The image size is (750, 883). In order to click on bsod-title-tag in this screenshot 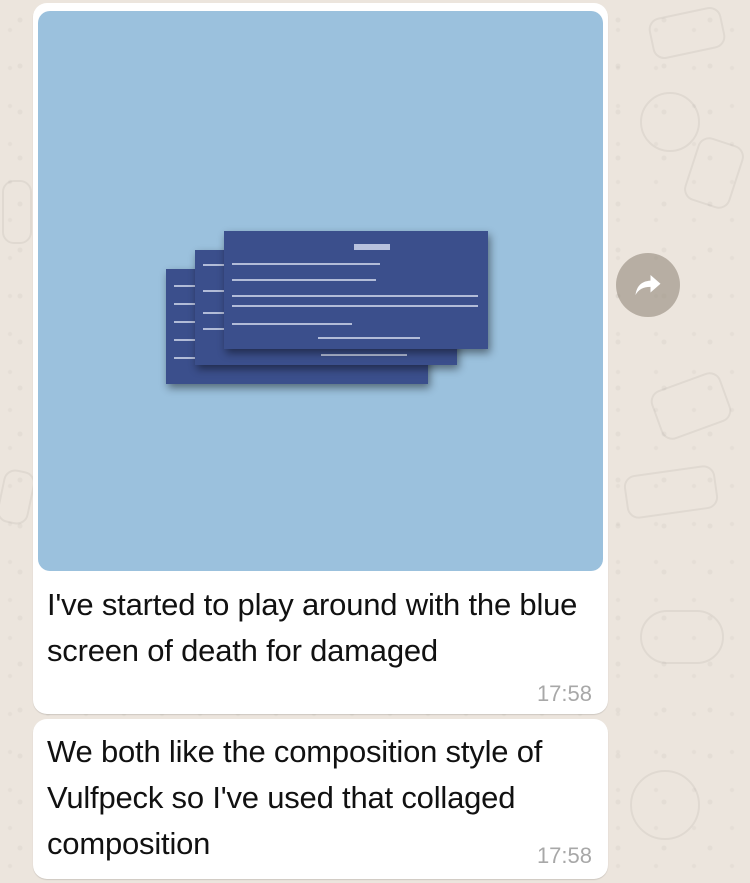, I will do `click(372, 247)`.